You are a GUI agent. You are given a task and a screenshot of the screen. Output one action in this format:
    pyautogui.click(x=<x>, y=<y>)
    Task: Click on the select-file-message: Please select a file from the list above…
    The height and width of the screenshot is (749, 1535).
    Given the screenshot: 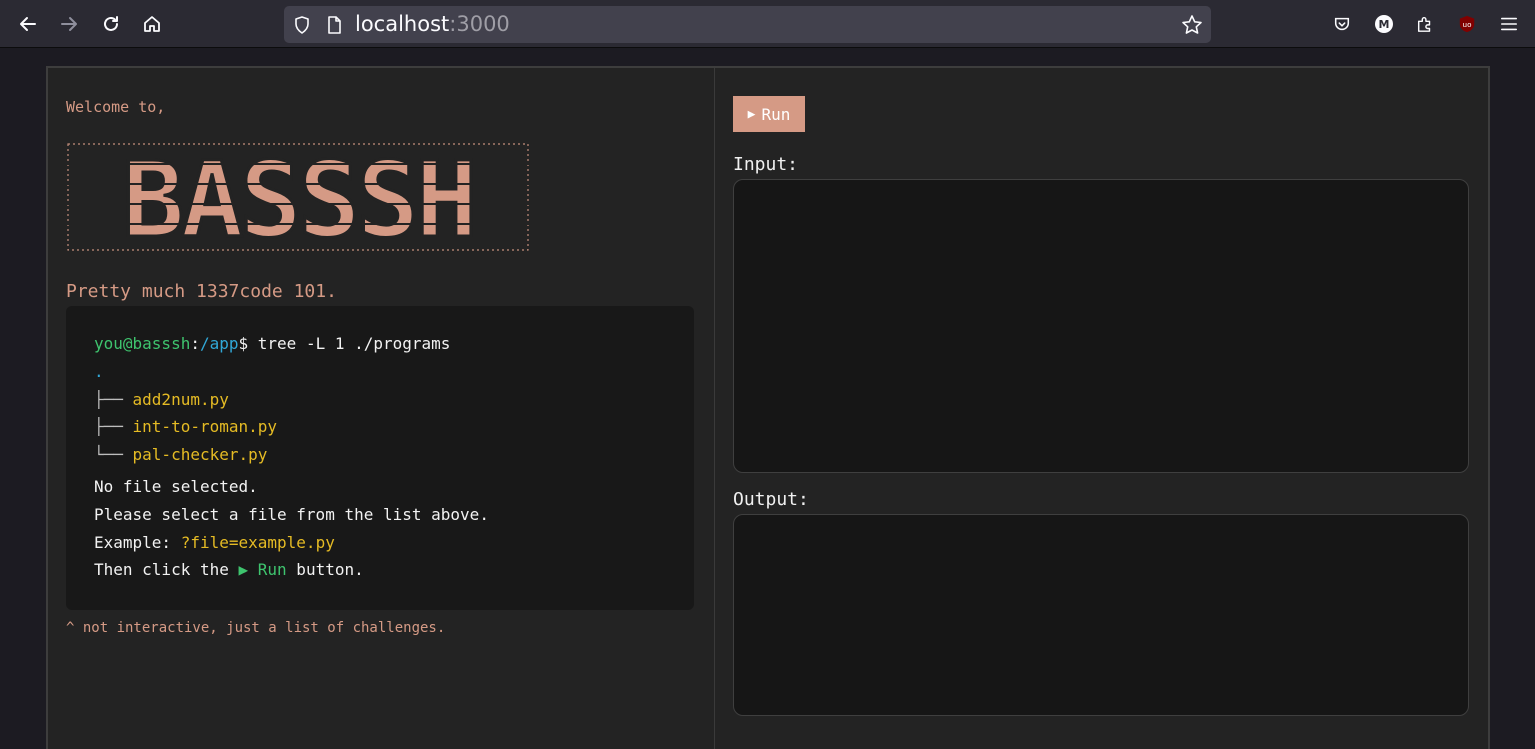 What is the action you would take?
    pyautogui.click(x=291, y=514)
    